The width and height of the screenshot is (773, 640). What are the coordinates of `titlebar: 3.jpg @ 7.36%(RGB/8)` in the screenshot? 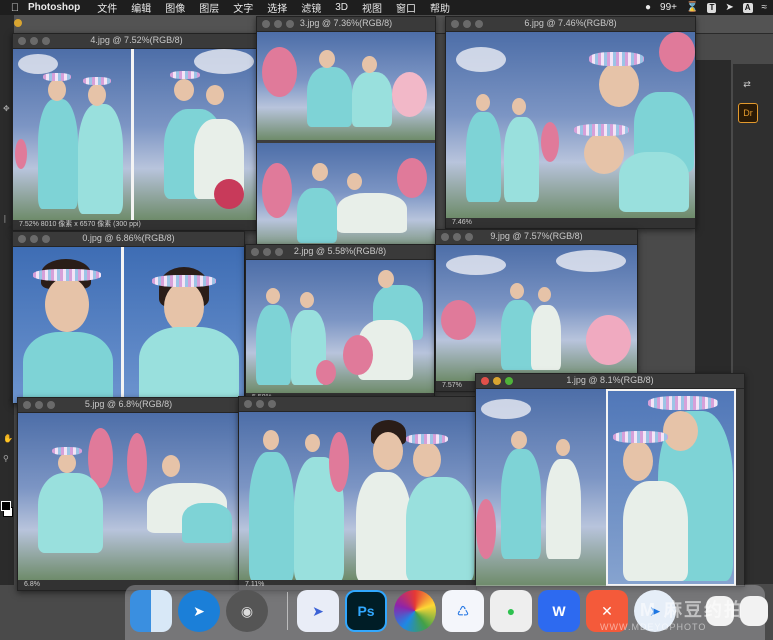 It's located at (346, 24).